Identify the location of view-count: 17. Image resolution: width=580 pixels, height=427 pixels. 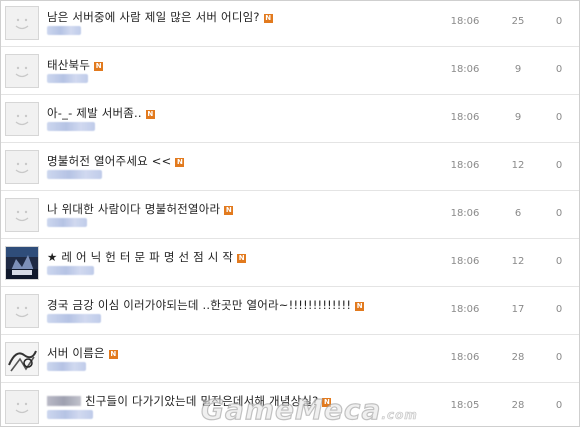
(518, 309).